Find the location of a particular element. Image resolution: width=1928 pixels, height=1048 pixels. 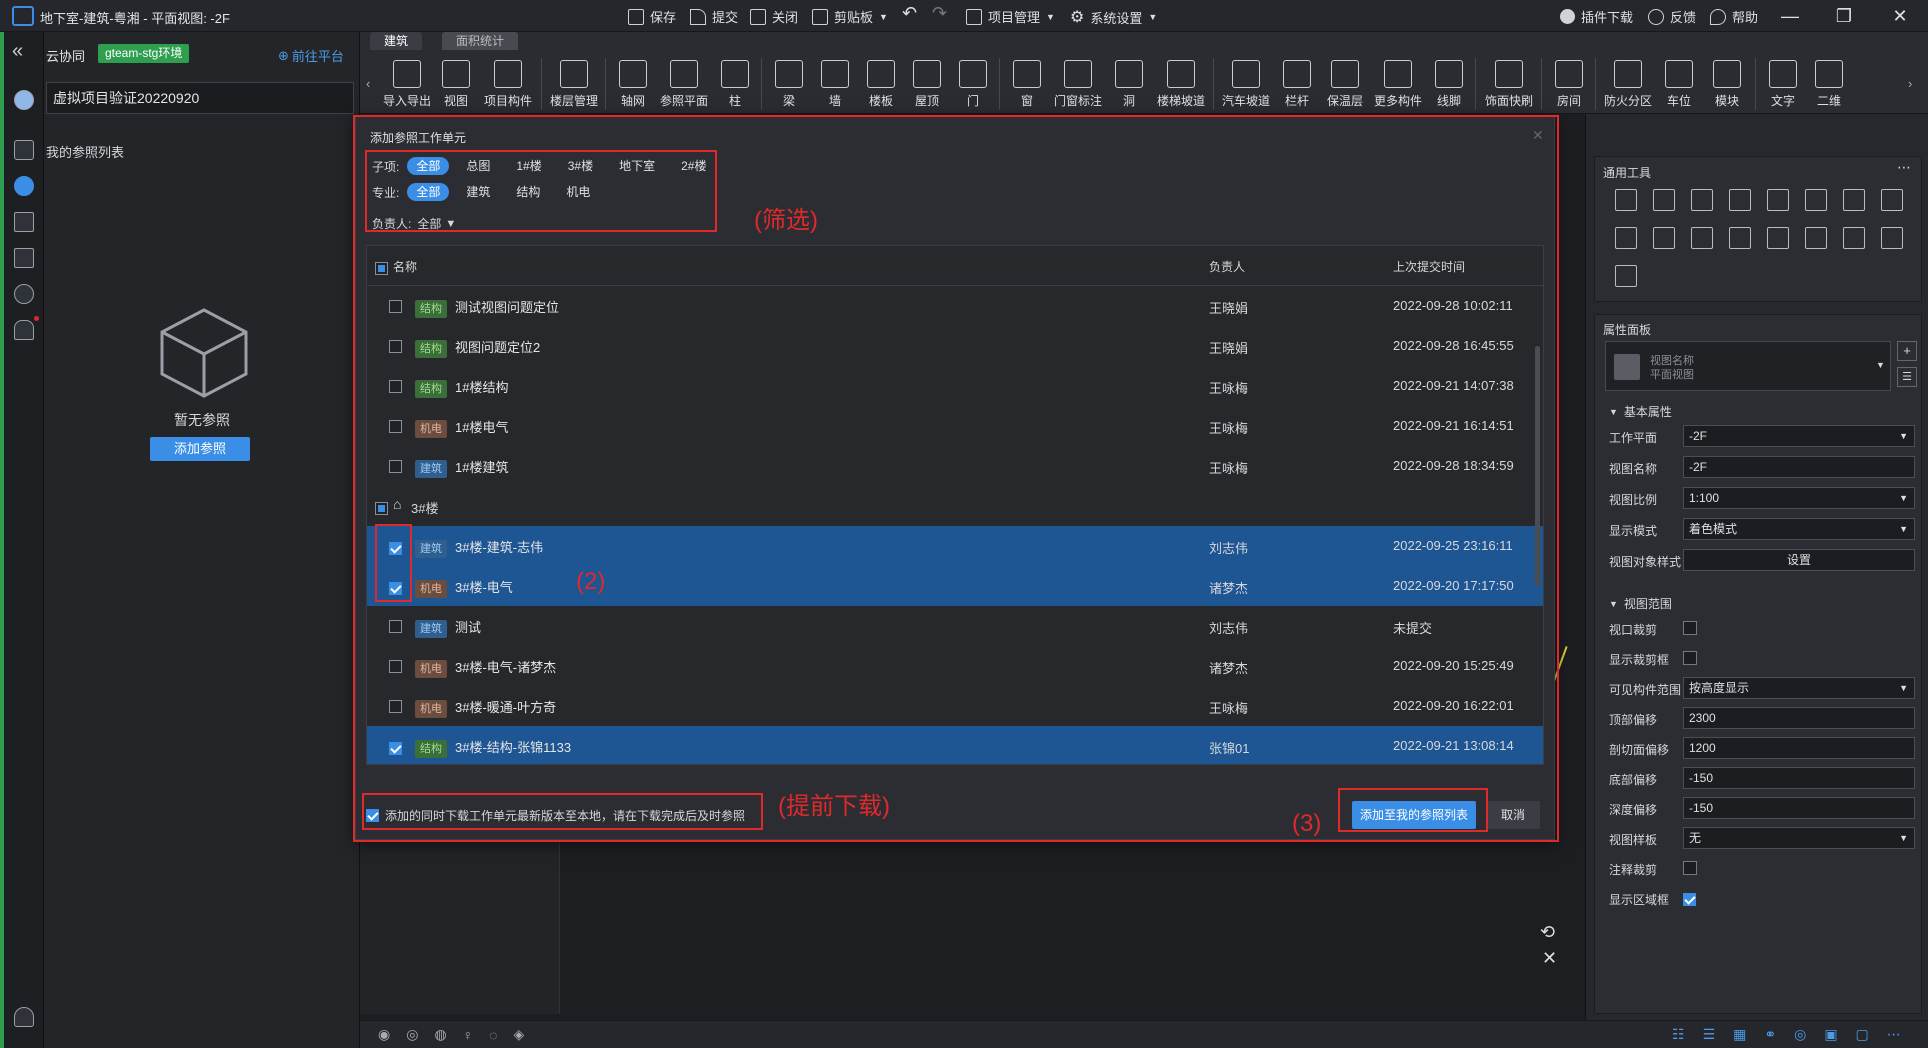

filter-chip-1: 建筑 is located at coordinates (478, 192).